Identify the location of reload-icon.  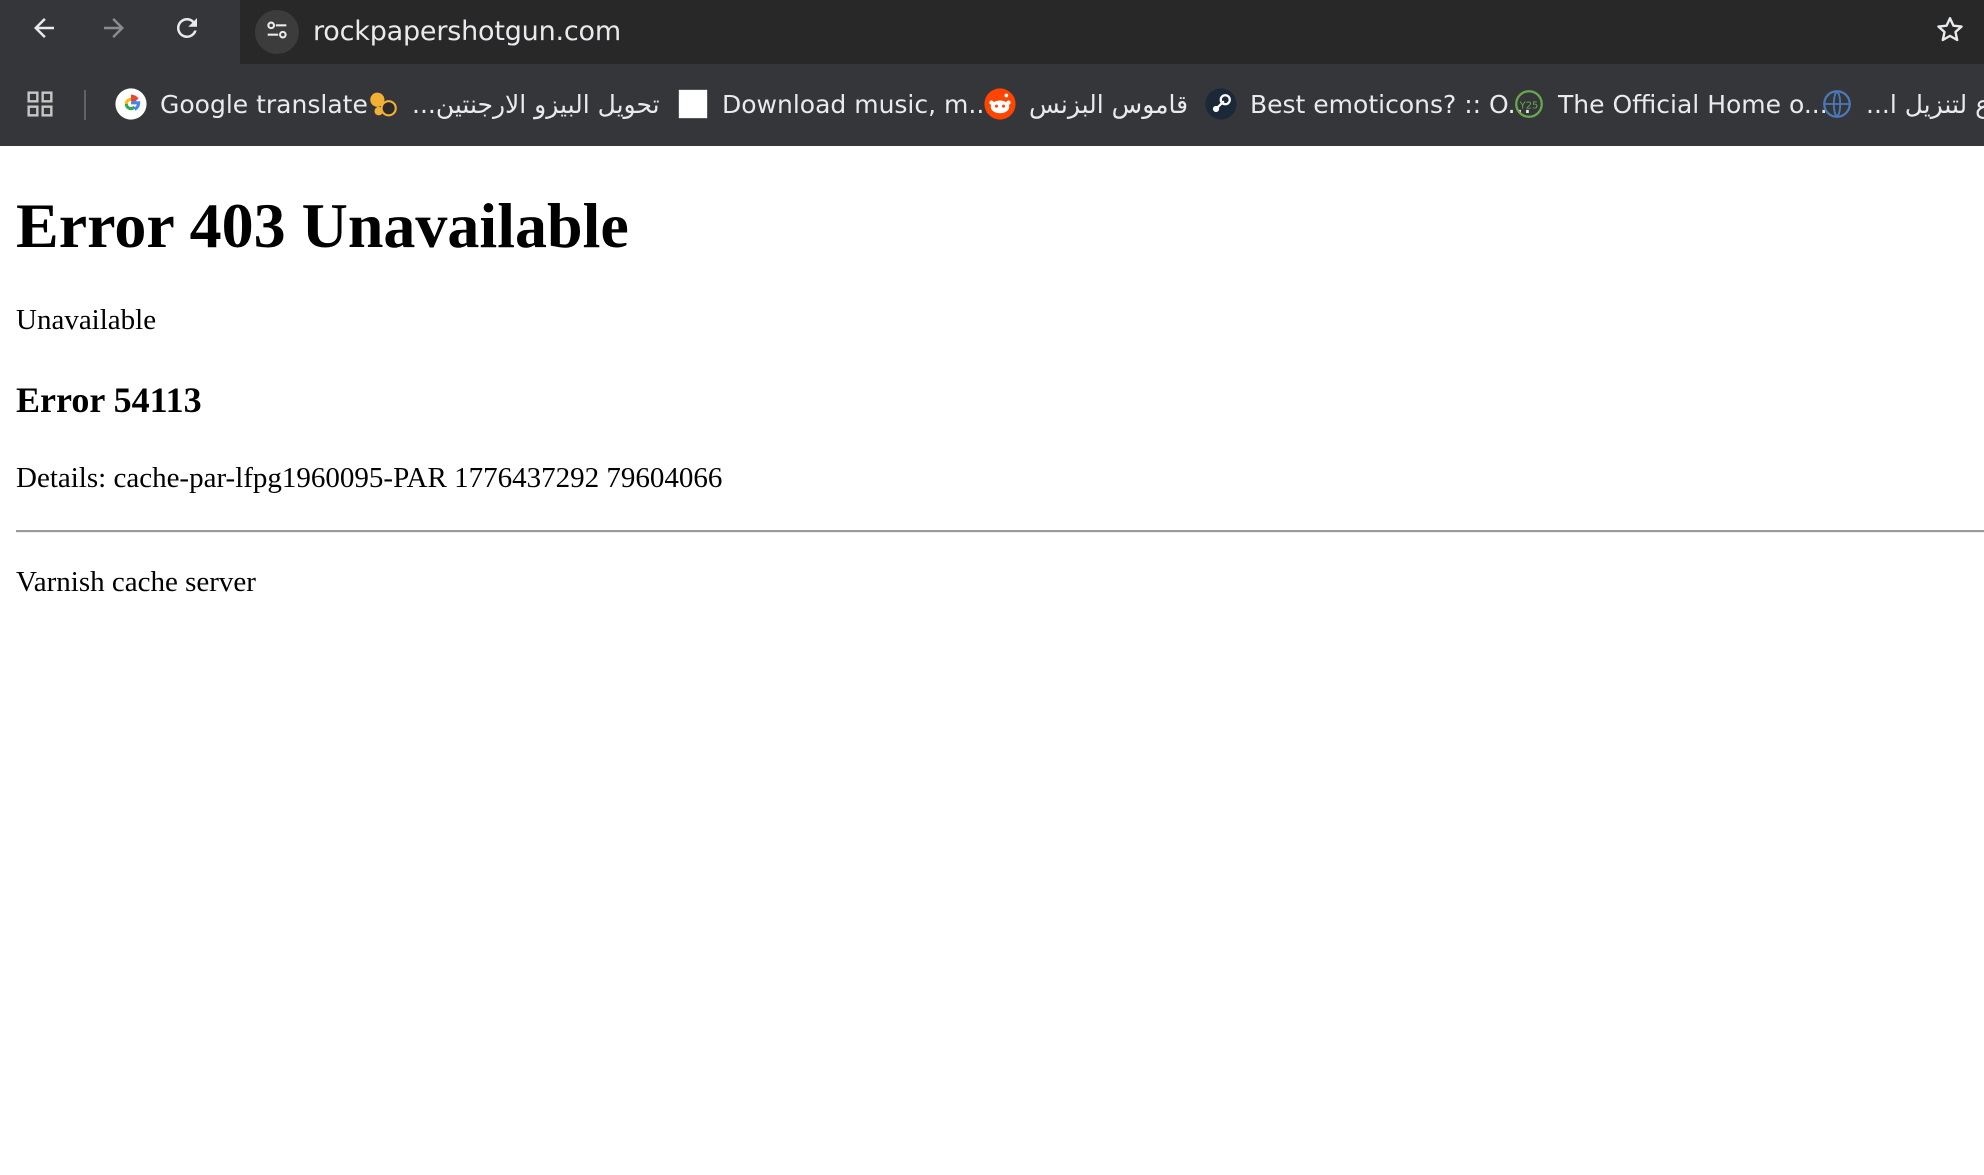
(187, 30).